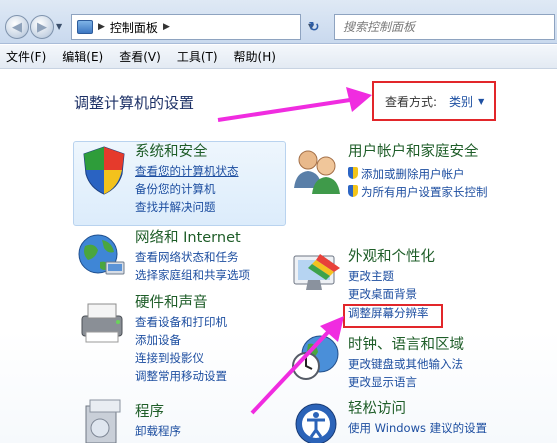 The image size is (557, 443). I want to click on arrowhead-icon, so click(359, 99).